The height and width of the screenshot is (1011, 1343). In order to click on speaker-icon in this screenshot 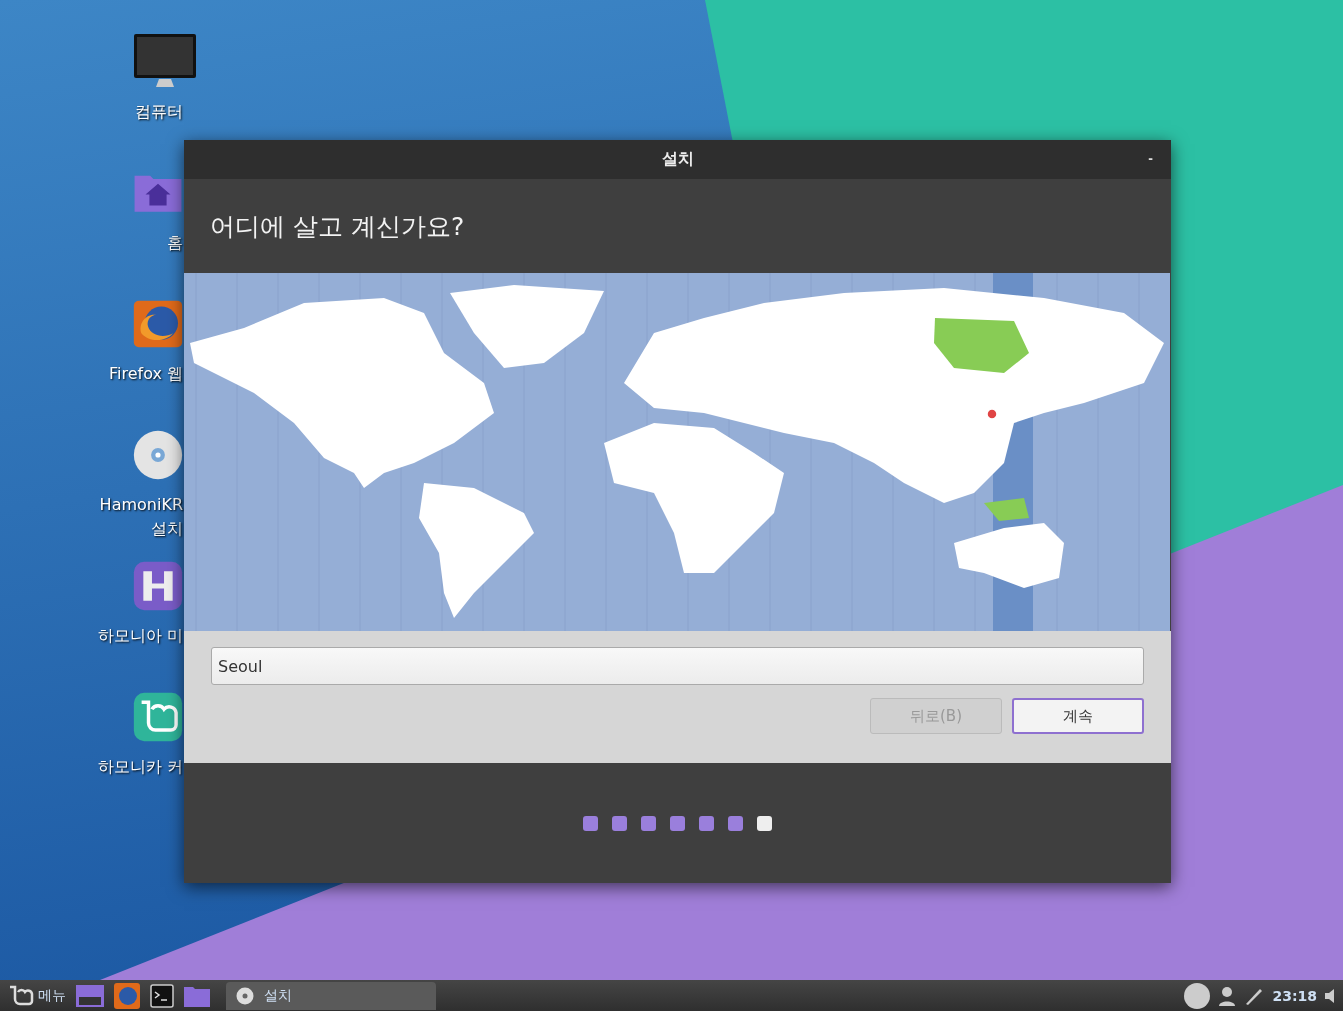, I will do `click(1330, 995)`.